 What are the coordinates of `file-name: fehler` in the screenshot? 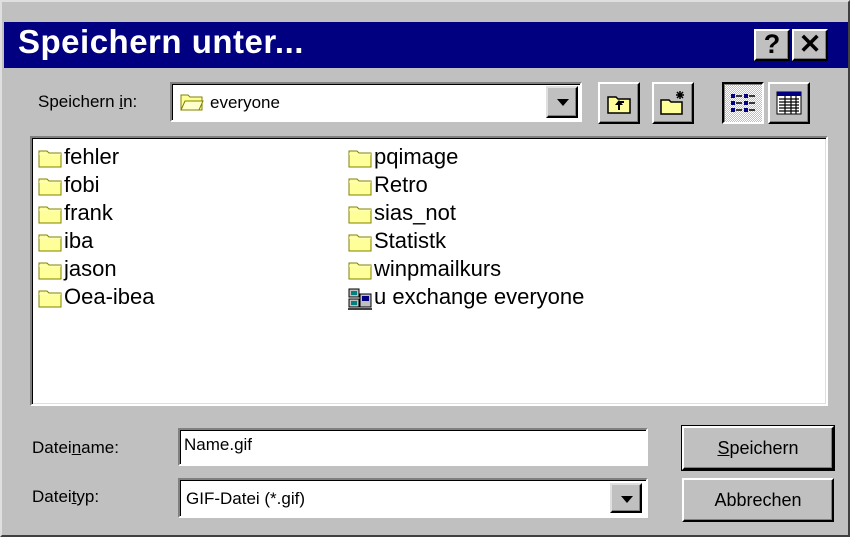 It's located at (92, 156).